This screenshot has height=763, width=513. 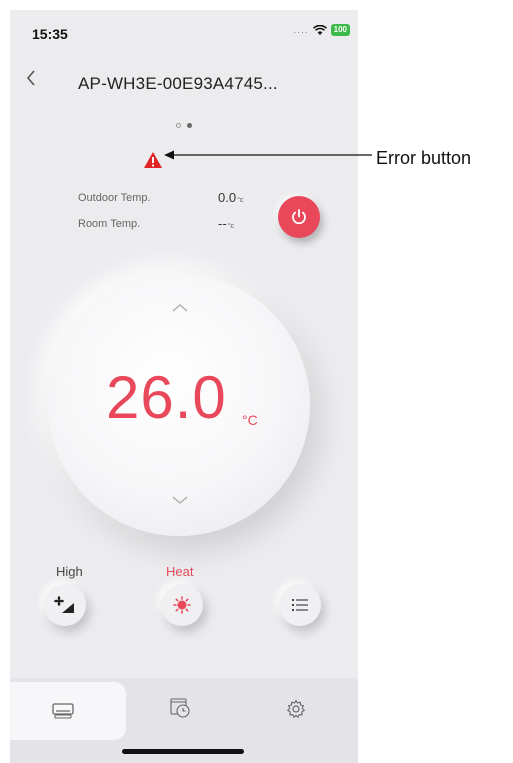 What do you see at coordinates (268, 155) in the screenshot?
I see `annotation-arrow` at bounding box center [268, 155].